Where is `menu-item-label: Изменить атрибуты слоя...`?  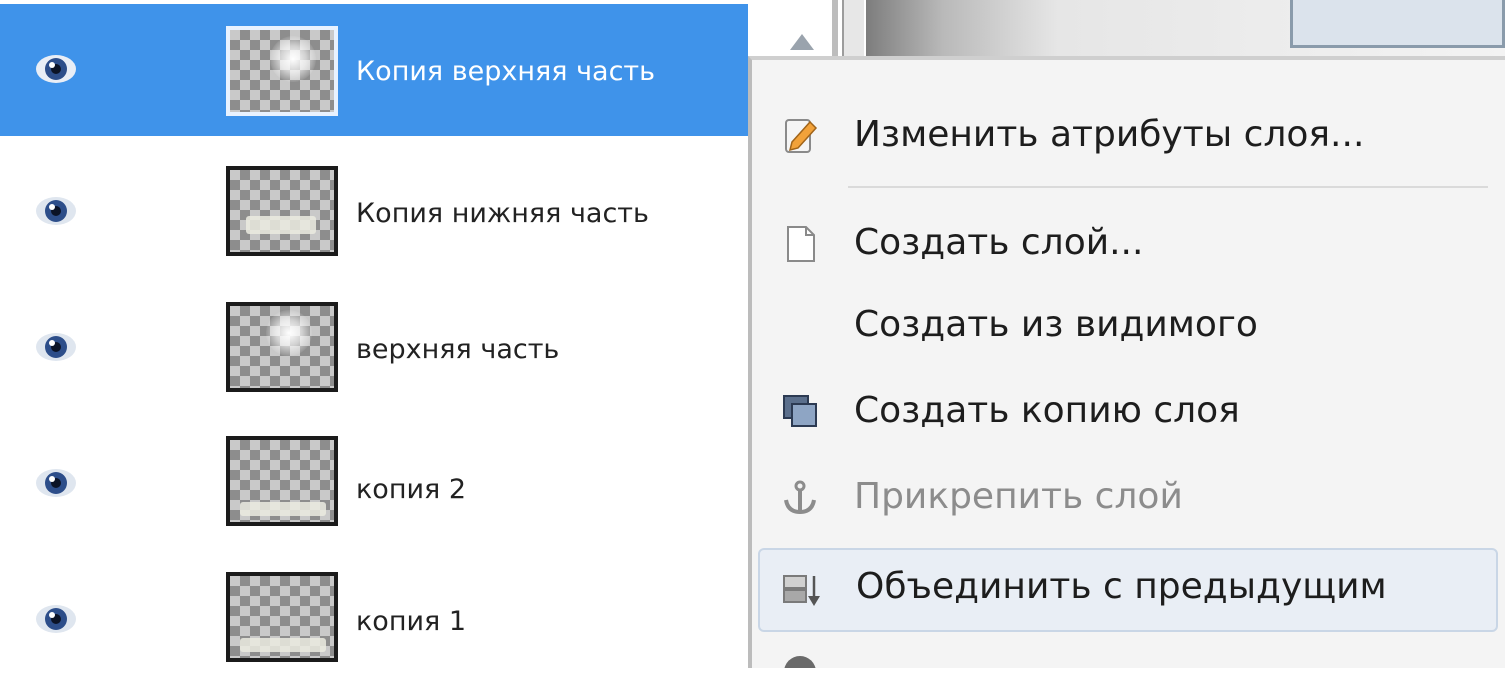
menu-item-label: Изменить атрибуты слоя... is located at coordinates (1109, 134).